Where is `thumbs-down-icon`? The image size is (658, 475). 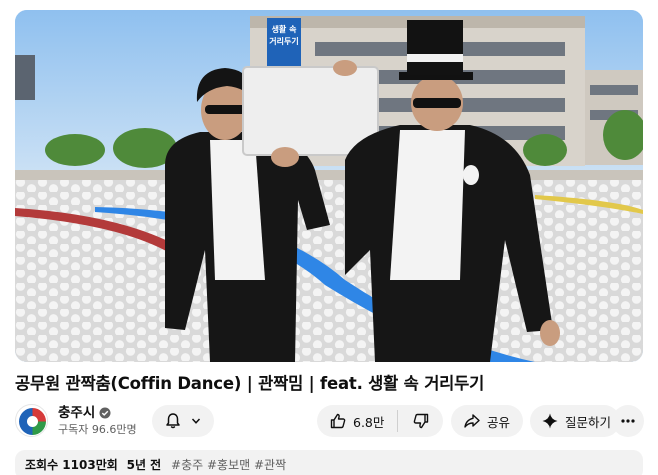
thumbs-down-icon is located at coordinates (420, 421).